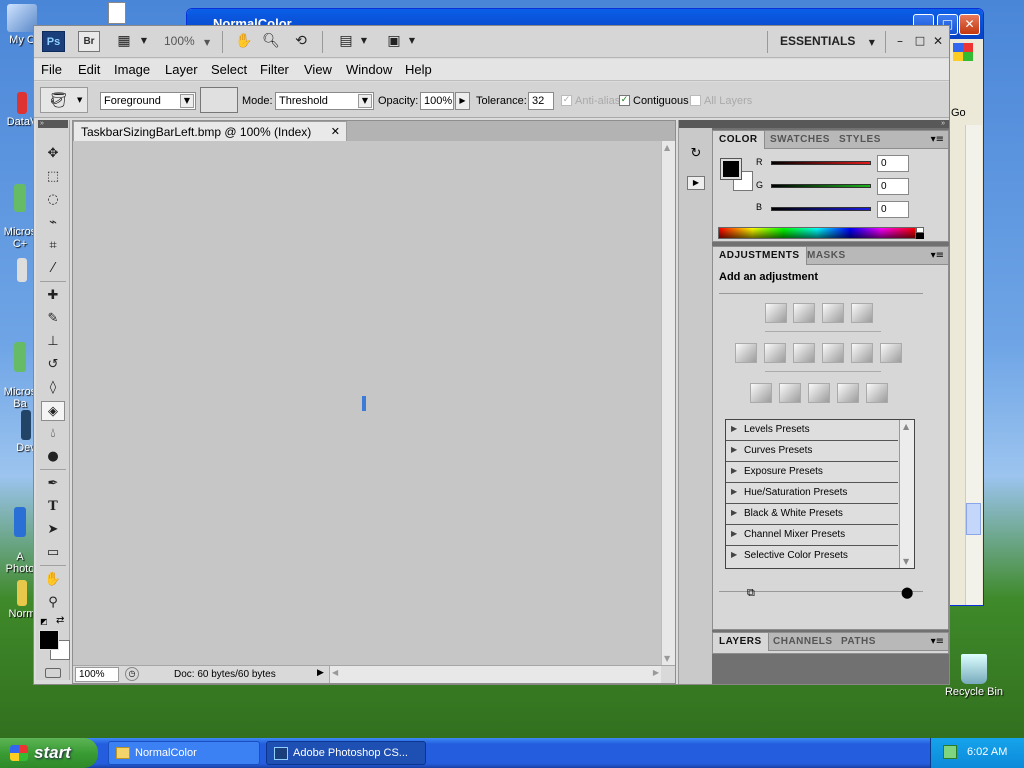  Describe the element at coordinates (53, 319) in the screenshot. I see `brush-tool-icon: ✎` at that location.